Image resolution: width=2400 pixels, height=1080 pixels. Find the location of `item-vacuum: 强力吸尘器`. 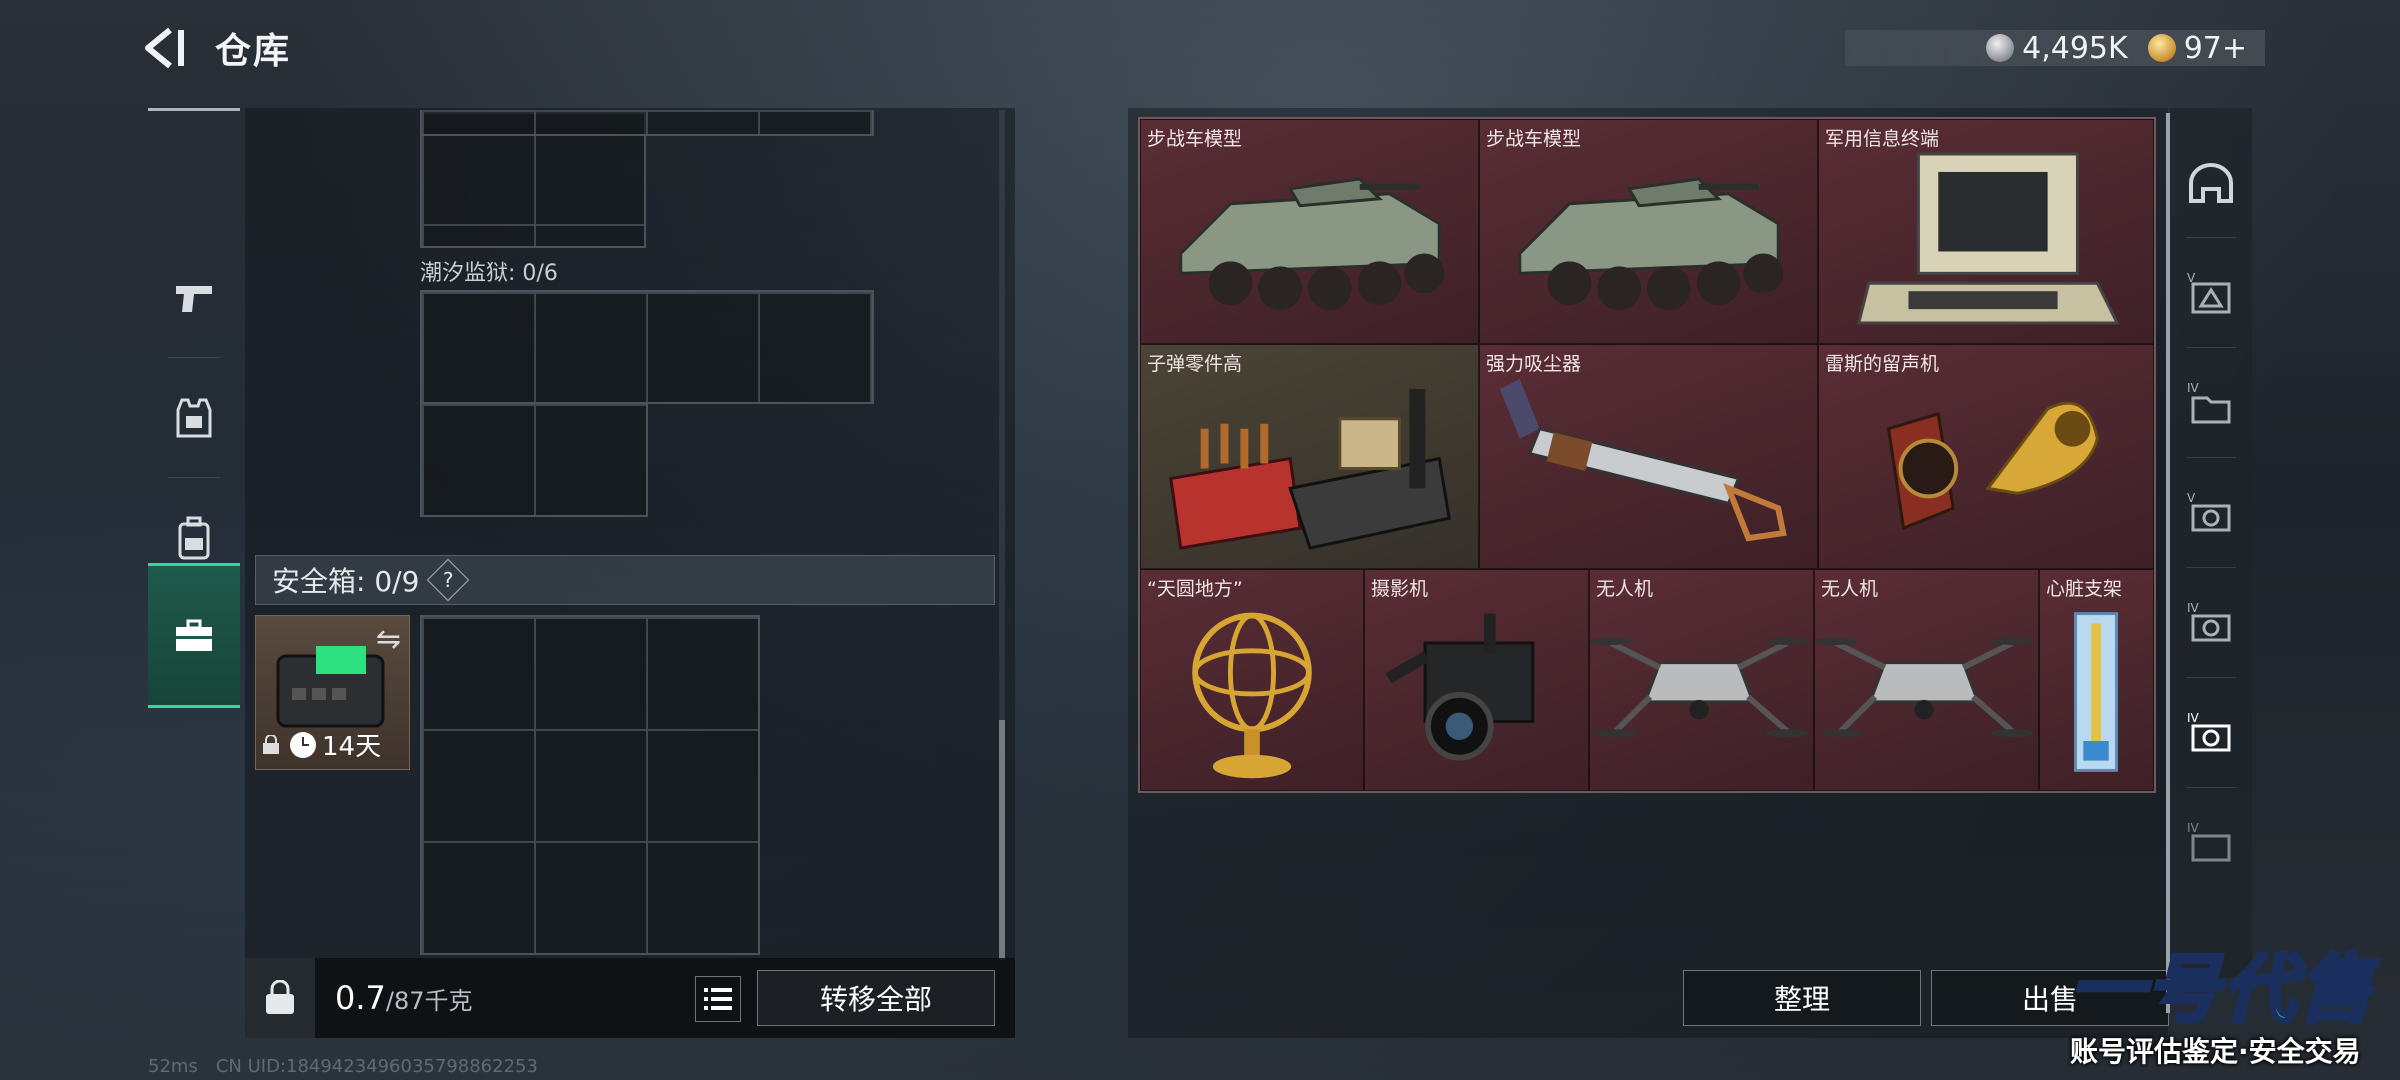

item-vacuum: 强力吸尘器 is located at coordinates (1648, 456).